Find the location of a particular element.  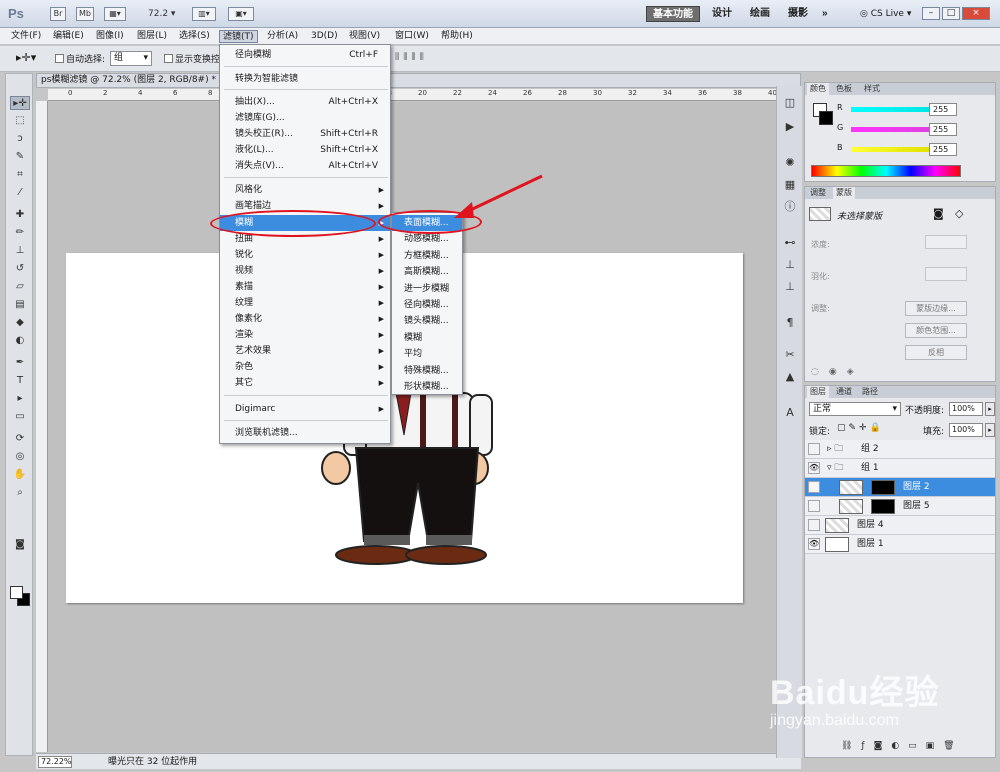

status-zoom-field: 72.22% is located at coordinates (55, 762).